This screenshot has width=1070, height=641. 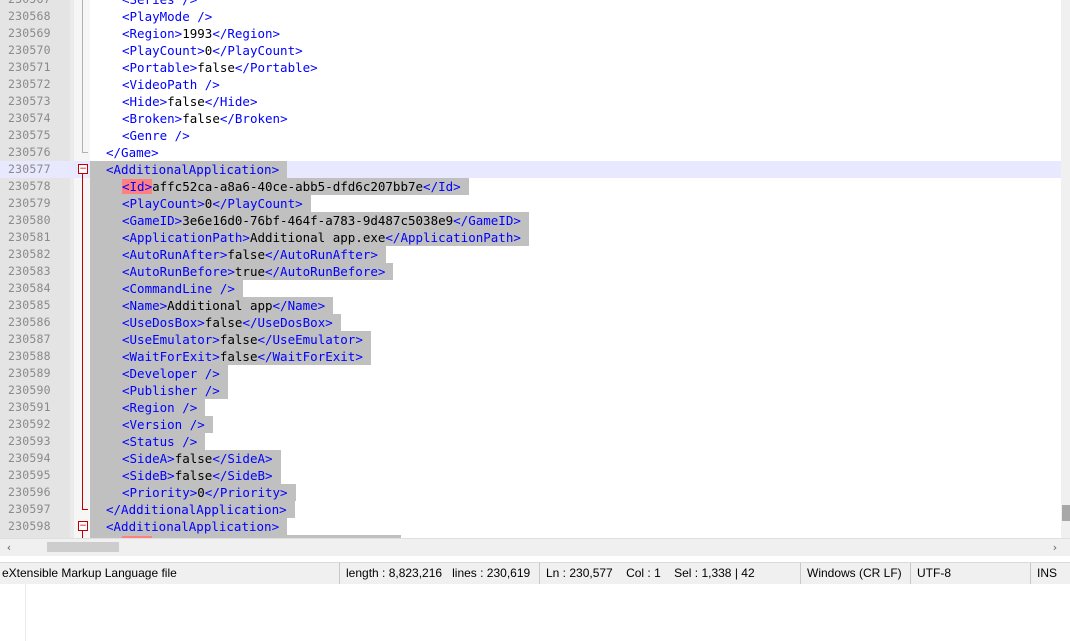 I want to click on code-line: 230571 <Portable>false</Portable>, so click(x=531, y=67).